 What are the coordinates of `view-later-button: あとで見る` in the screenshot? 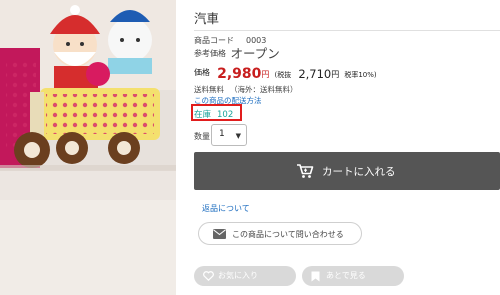 It's located at (353, 276).